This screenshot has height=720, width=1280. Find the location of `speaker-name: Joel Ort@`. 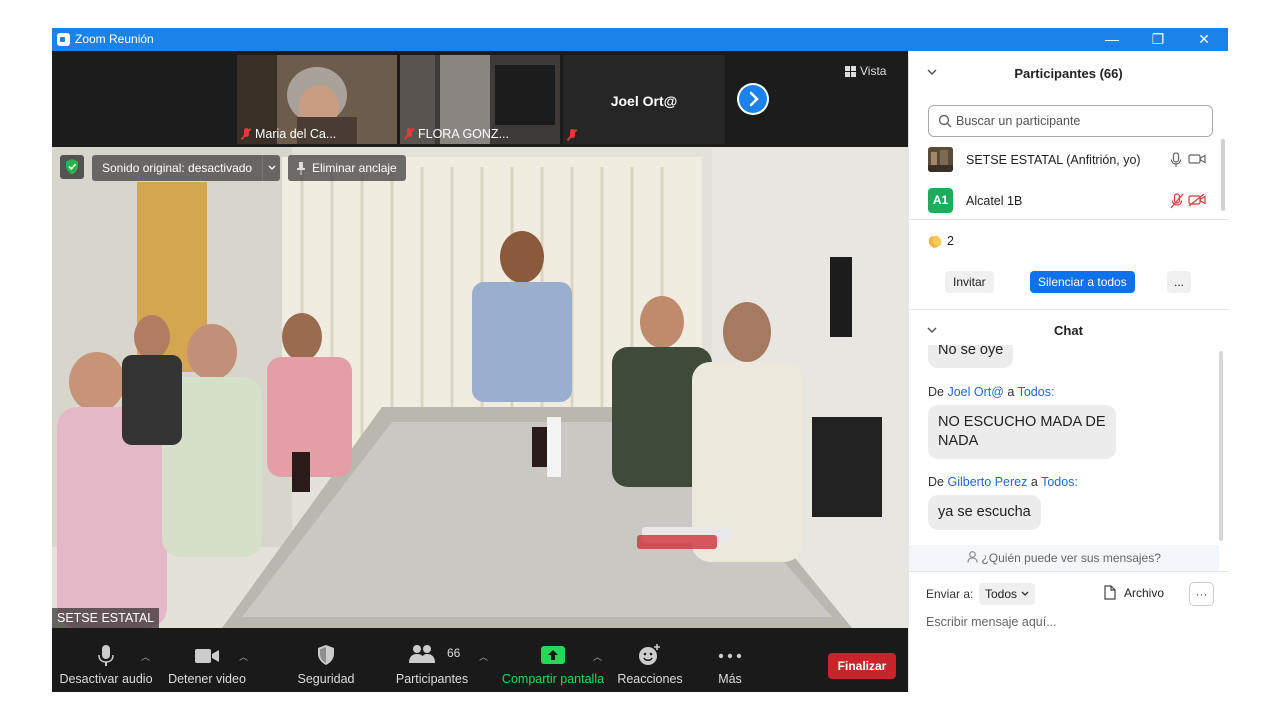

speaker-name: Joel Ort@ is located at coordinates (644, 101).